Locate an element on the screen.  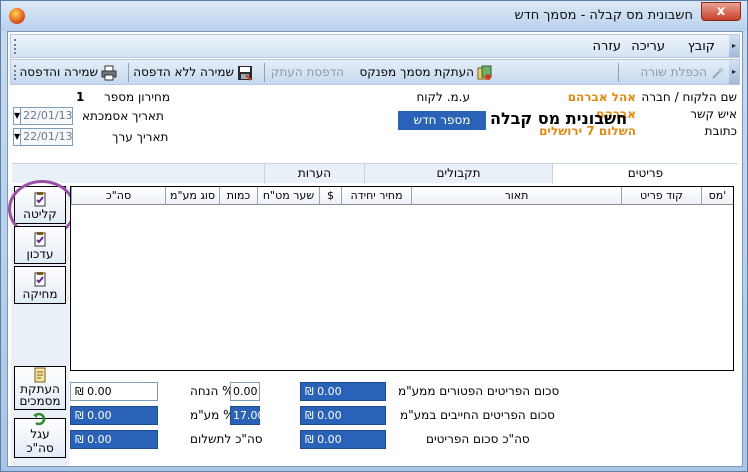
menu-file: קובץ is located at coordinates (701, 46).